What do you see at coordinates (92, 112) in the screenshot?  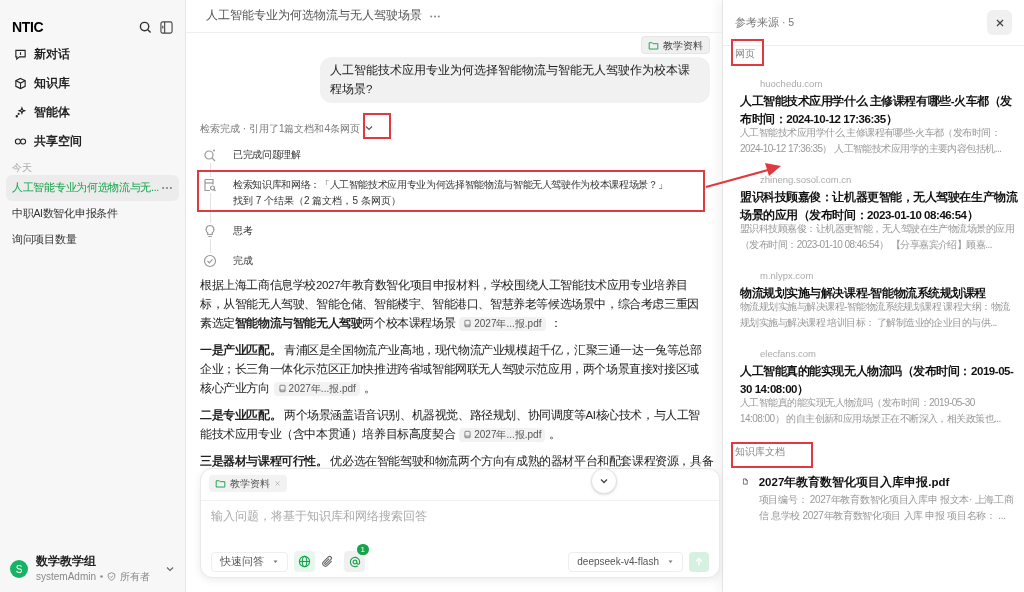 I see `nav-item: 智能体` at bounding box center [92, 112].